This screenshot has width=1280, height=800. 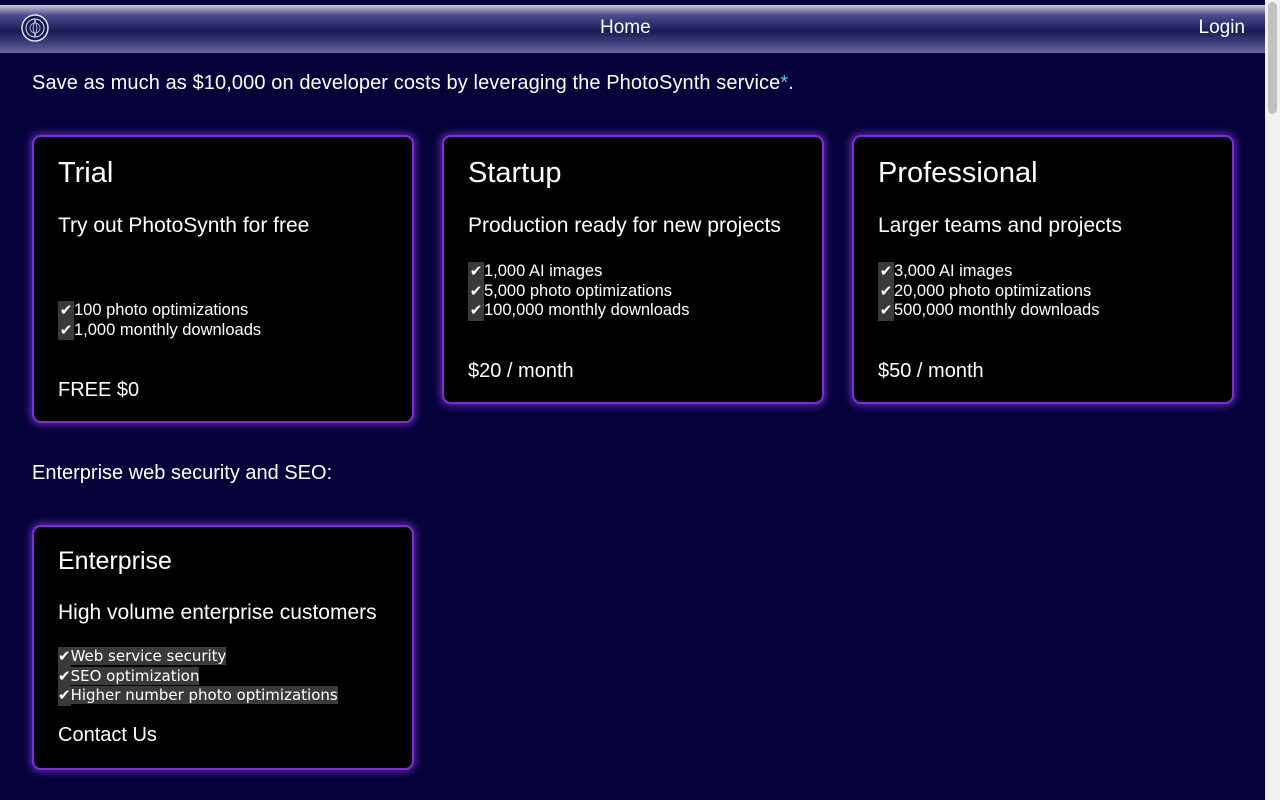 I want to click on plan-title: Startup, so click(x=515, y=173).